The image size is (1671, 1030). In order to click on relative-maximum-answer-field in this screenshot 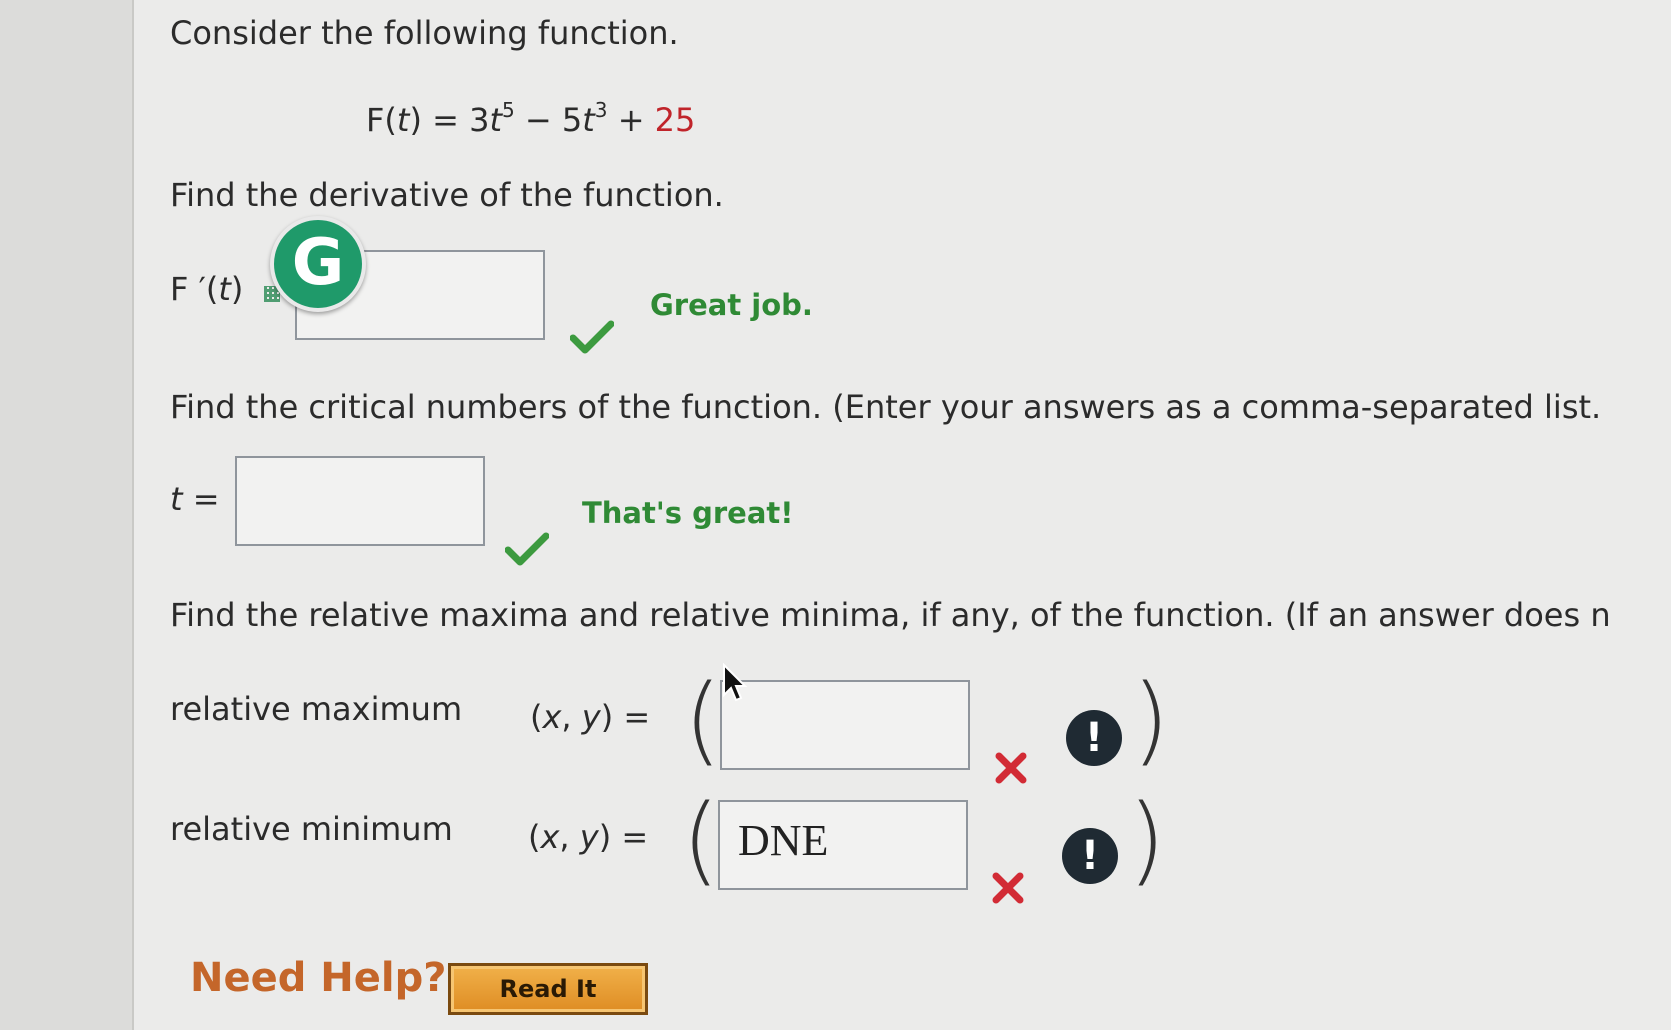, I will do `click(845, 725)`.